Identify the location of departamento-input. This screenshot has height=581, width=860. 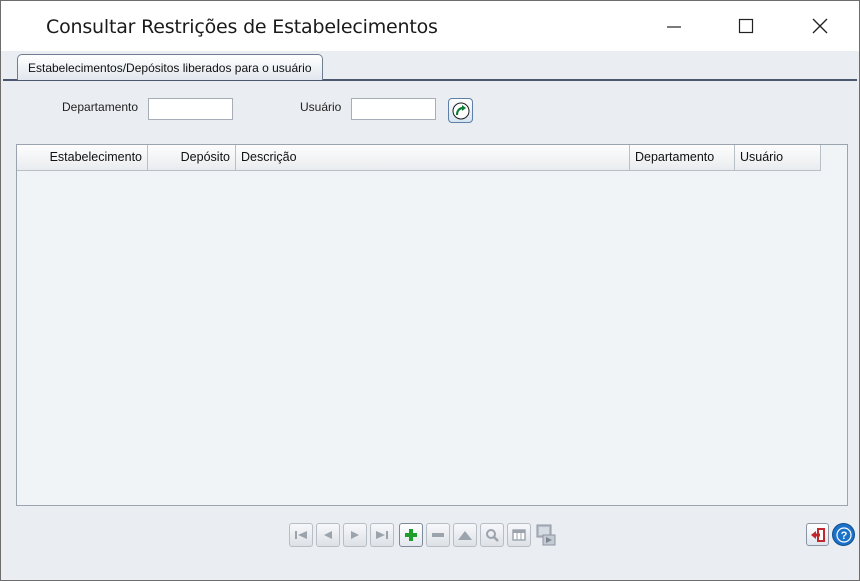
(190, 109).